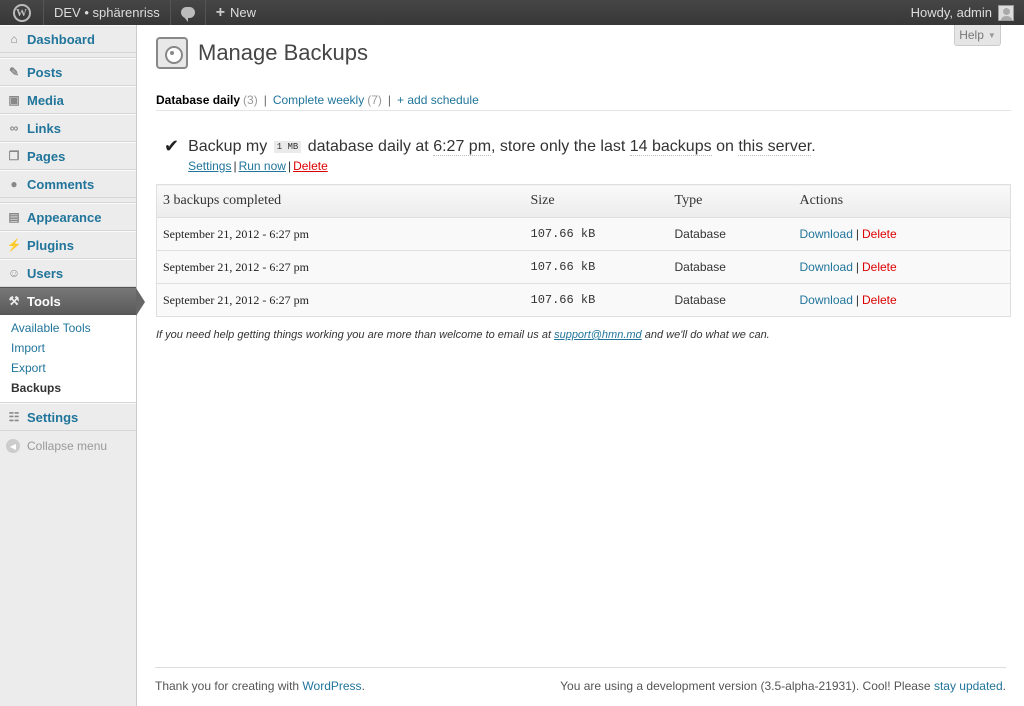  What do you see at coordinates (68, 128) in the screenshot?
I see `menu-links: ∞ Links` at bounding box center [68, 128].